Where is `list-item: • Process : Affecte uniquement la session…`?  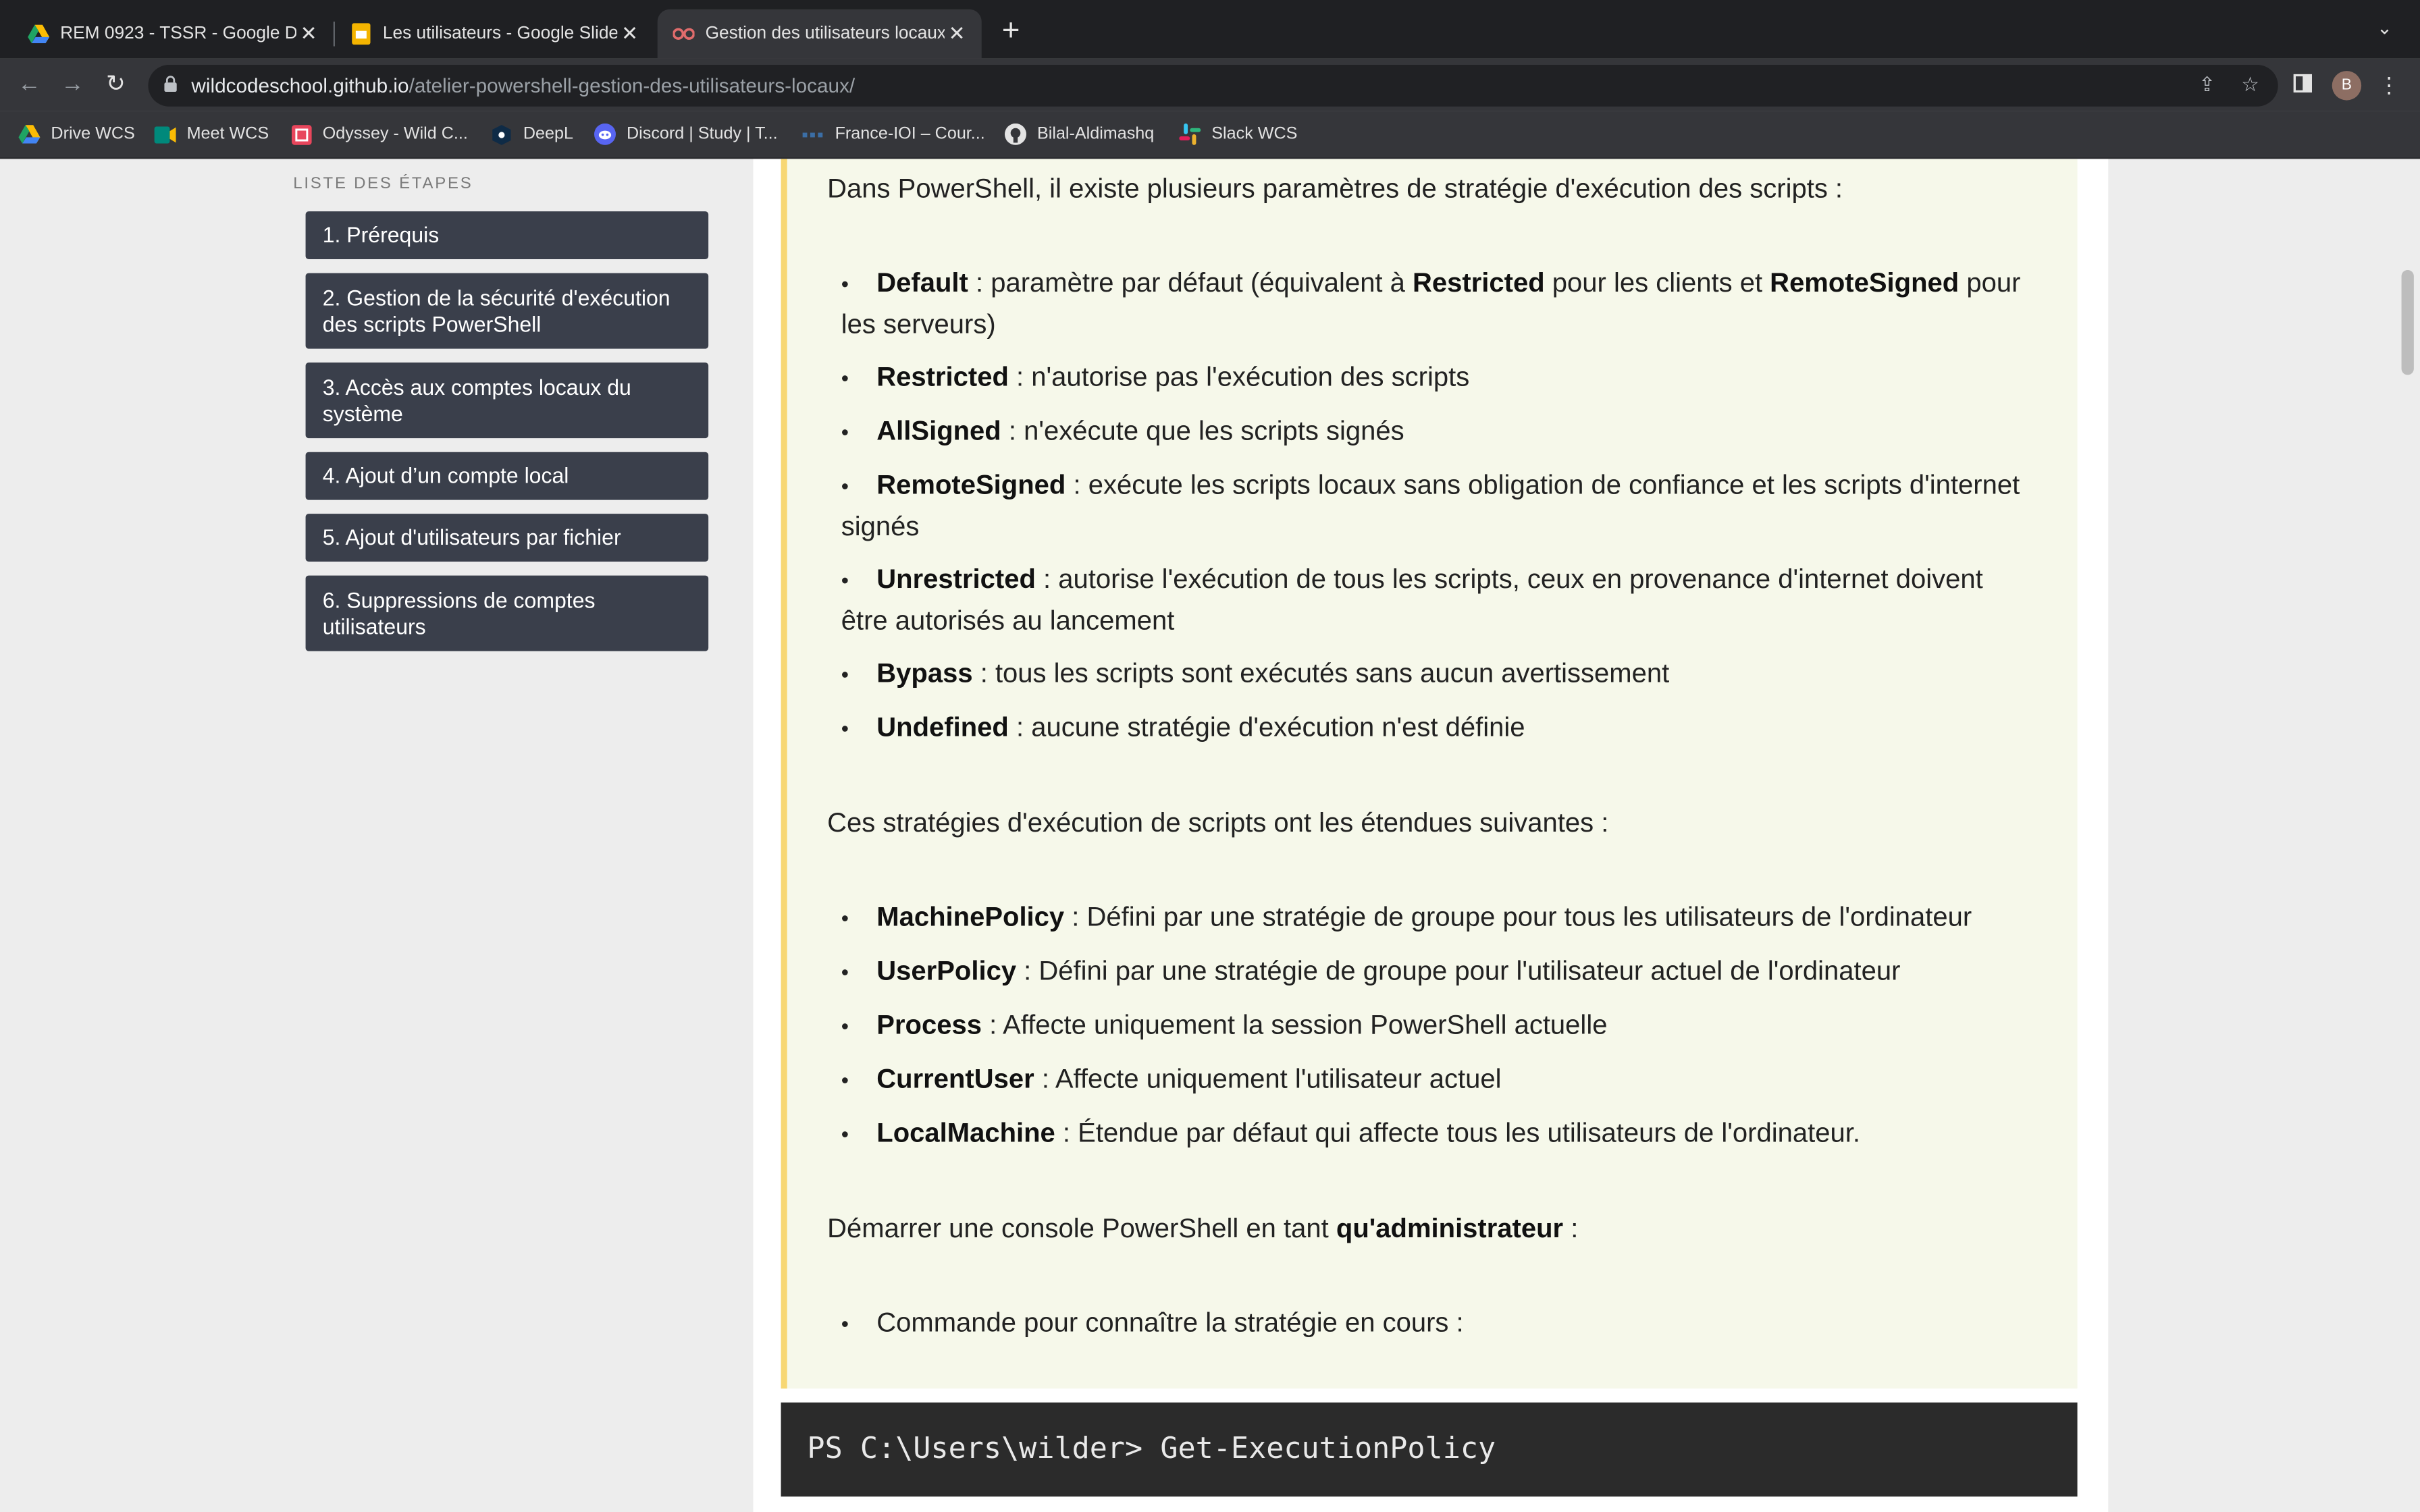 list-item: • Process : Affecte uniquement la session… is located at coordinates (1224, 1024).